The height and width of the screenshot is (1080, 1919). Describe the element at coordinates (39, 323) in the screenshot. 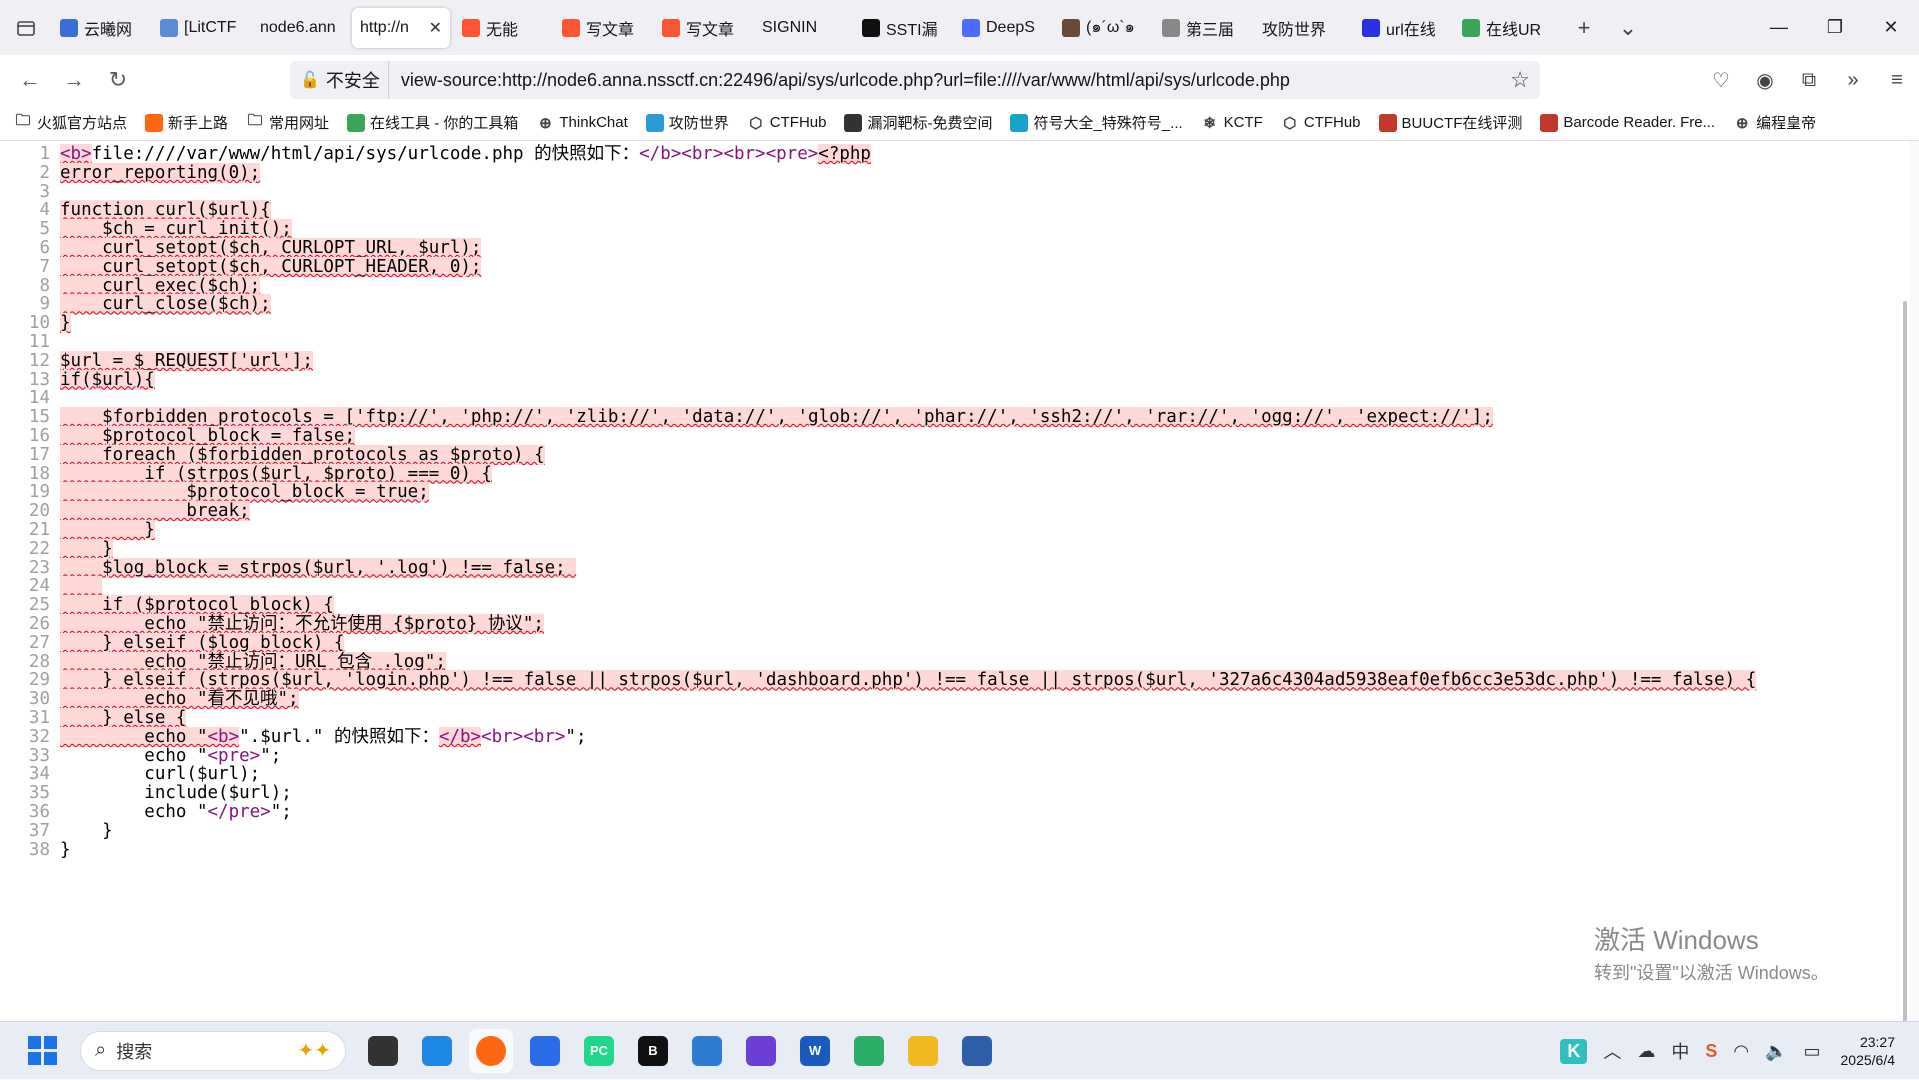

I see `line-number: 10` at that location.